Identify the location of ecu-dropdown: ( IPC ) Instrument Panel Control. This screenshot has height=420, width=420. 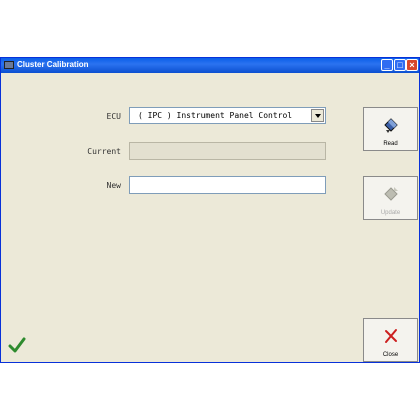
(227, 115).